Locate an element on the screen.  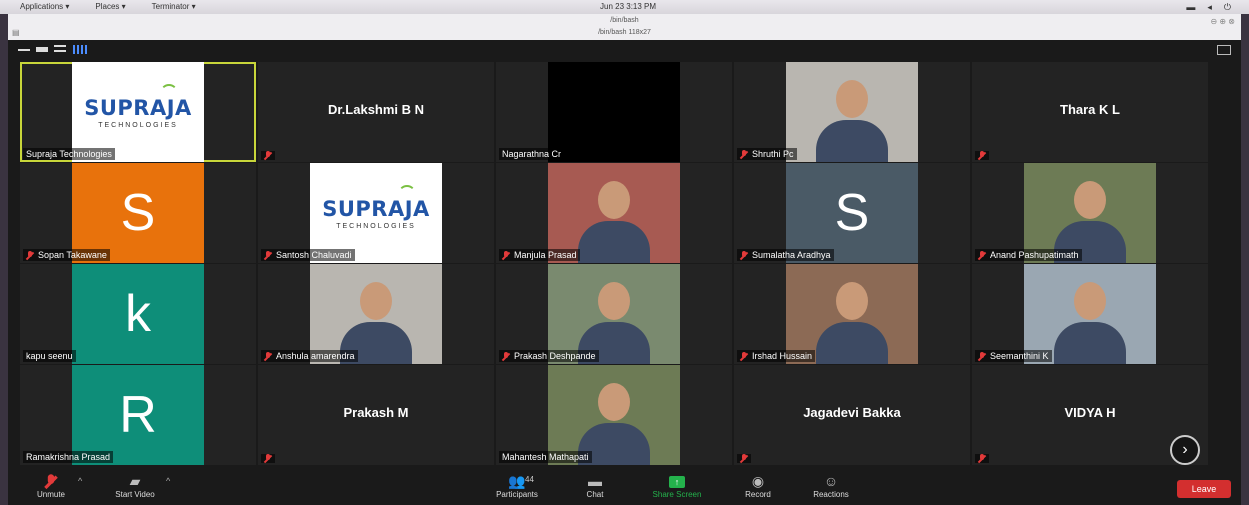
participants-button: 👥 44 Participants is located at coordinates (517, 486).